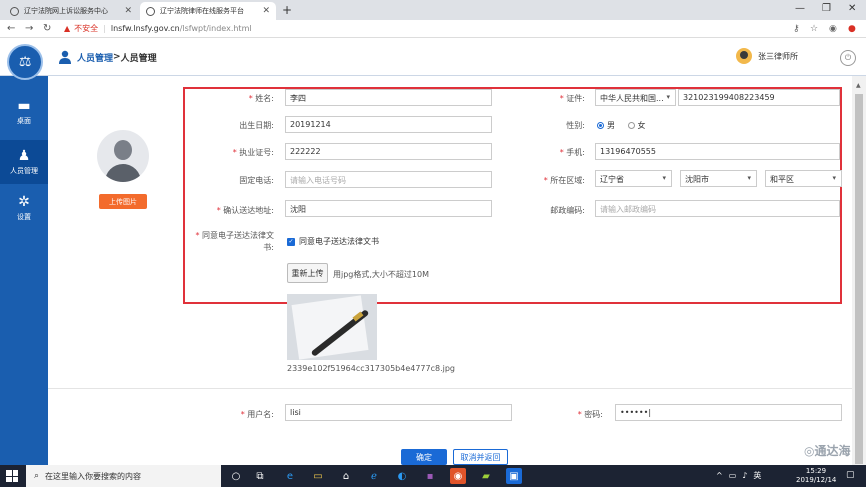  What do you see at coordinates (814, 29) in the screenshot?
I see `star-icon: ☆` at bounding box center [814, 29].